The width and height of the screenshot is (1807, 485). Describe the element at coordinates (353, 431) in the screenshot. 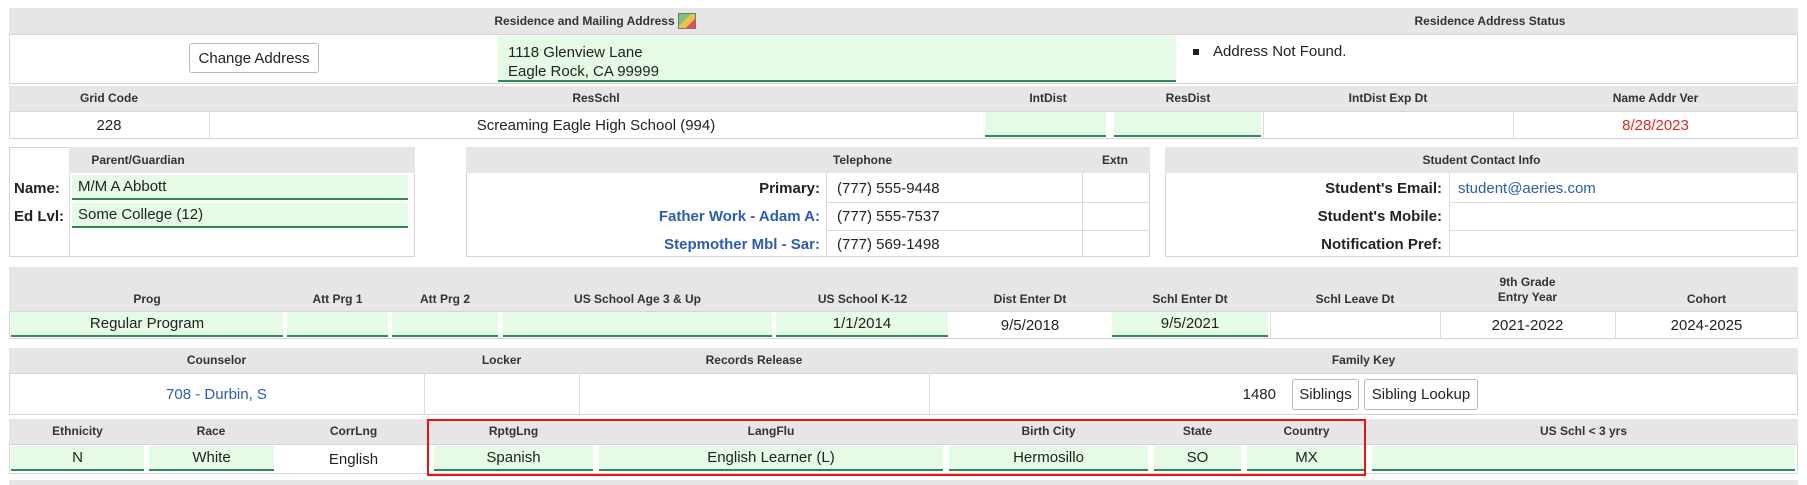

I see `corrlng-header: CorrLng` at that location.